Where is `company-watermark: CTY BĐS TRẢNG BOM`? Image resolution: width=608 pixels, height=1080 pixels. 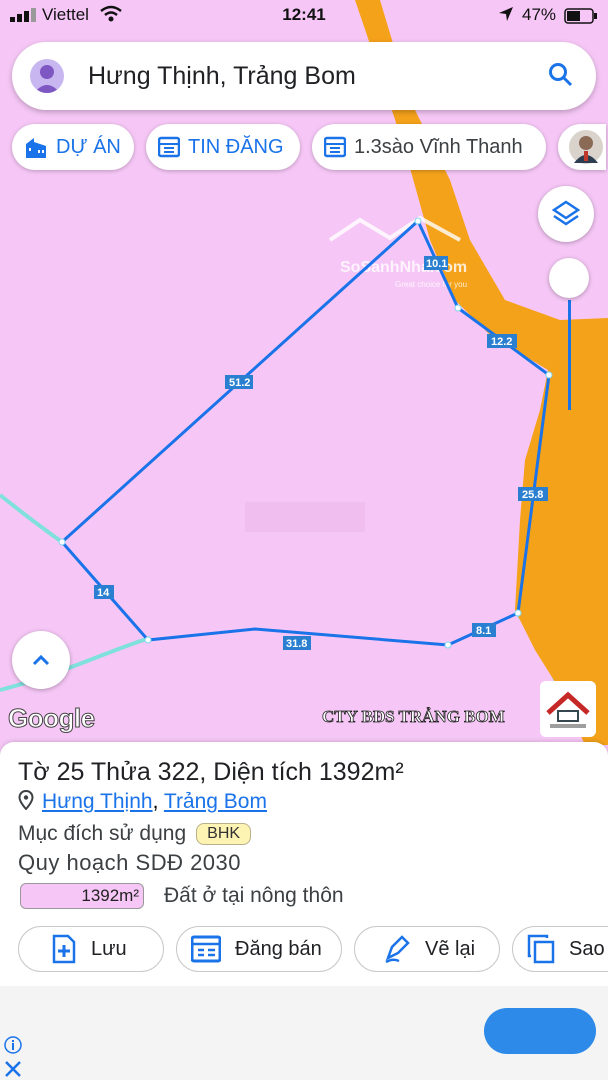 company-watermark: CTY BĐS TRẢNG BOM is located at coordinates (414, 717).